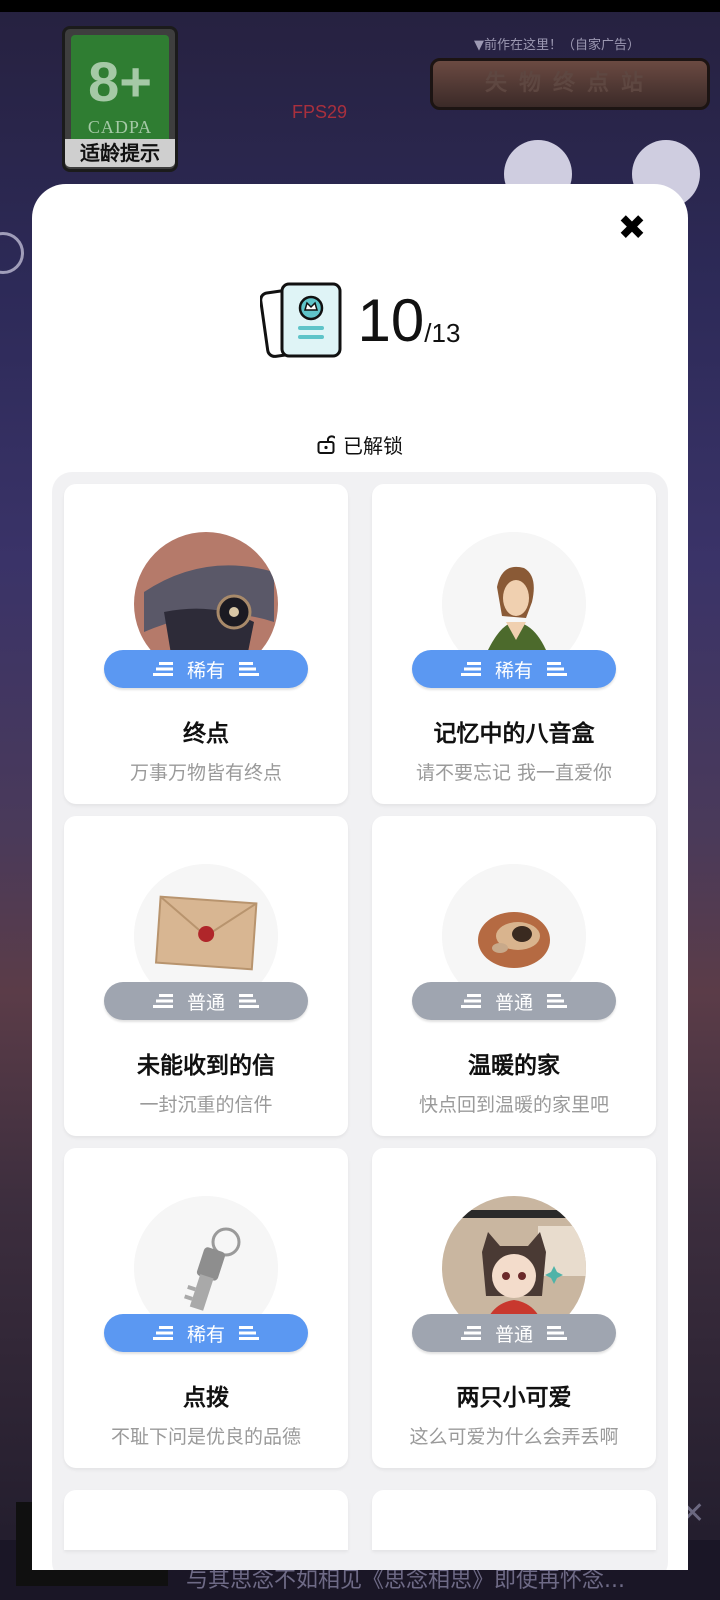  What do you see at coordinates (514, 1398) in the screenshot?
I see `item-title: 两只小可爱` at bounding box center [514, 1398].